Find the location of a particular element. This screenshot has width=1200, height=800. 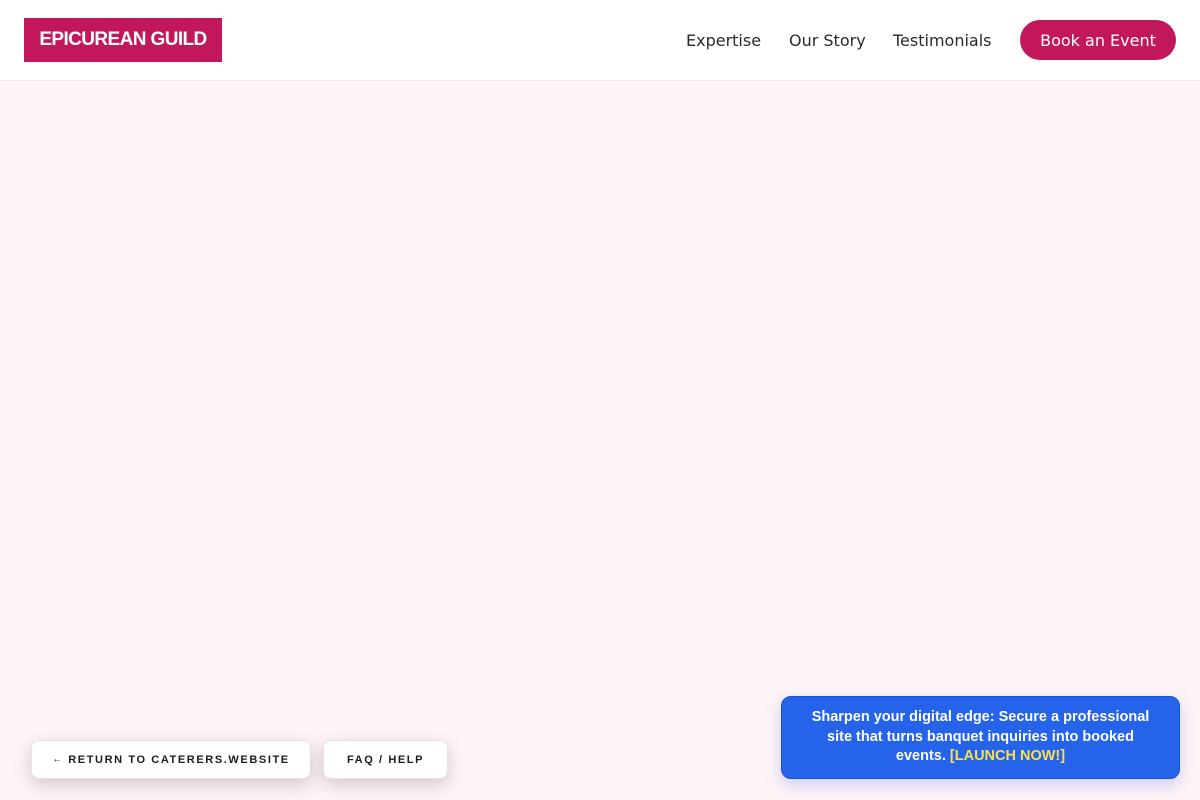

brand-logo: EPICUREAN GUILD is located at coordinates (123, 40).